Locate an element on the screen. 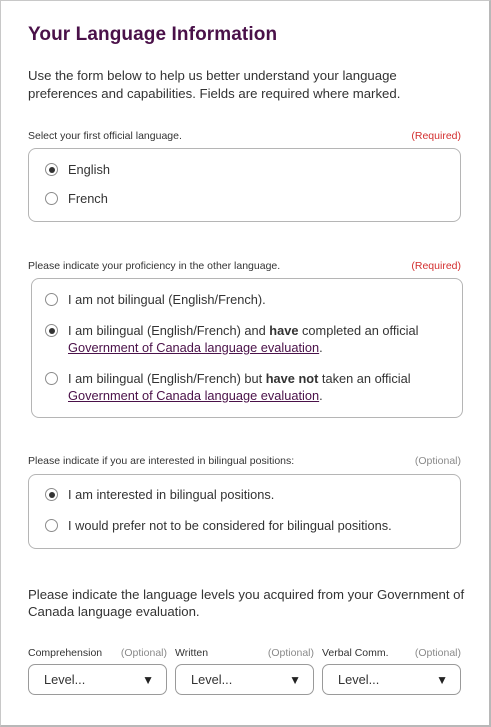  radio-label-interested: I am interested in bilingual positions. is located at coordinates (171, 494).